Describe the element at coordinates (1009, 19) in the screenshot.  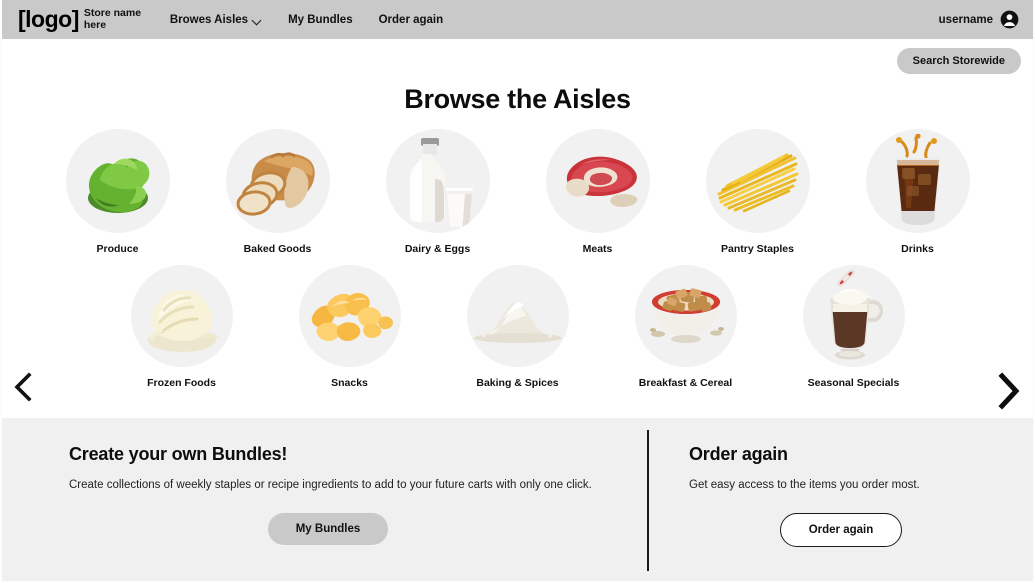
I see `user-avatar-icon` at that location.